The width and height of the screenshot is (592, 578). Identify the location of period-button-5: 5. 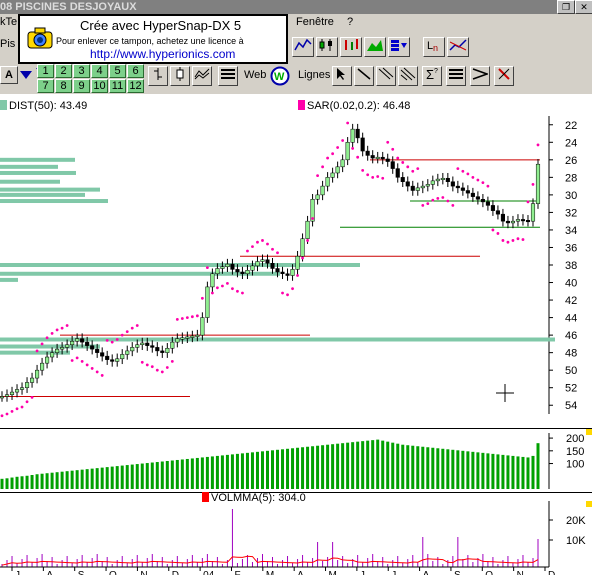
(117, 71).